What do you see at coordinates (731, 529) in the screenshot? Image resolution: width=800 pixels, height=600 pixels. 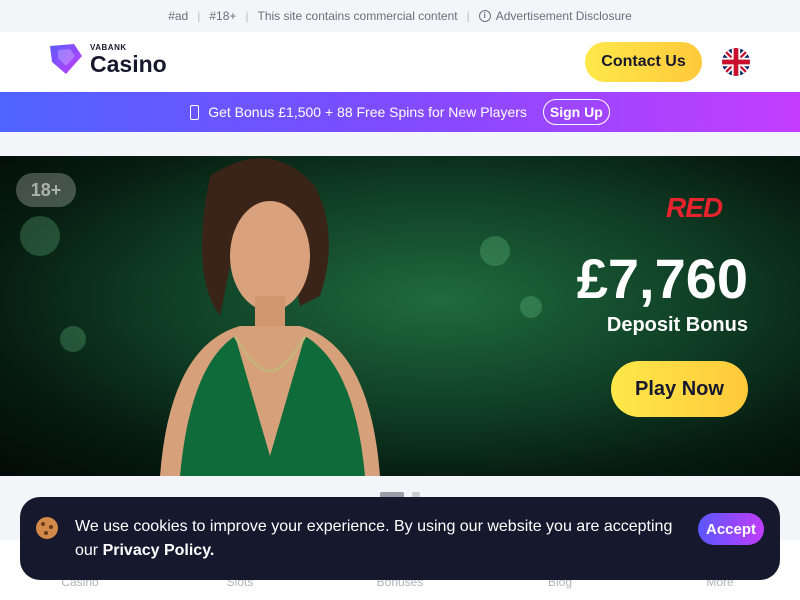 I see `accept-cookies-button: Accept` at bounding box center [731, 529].